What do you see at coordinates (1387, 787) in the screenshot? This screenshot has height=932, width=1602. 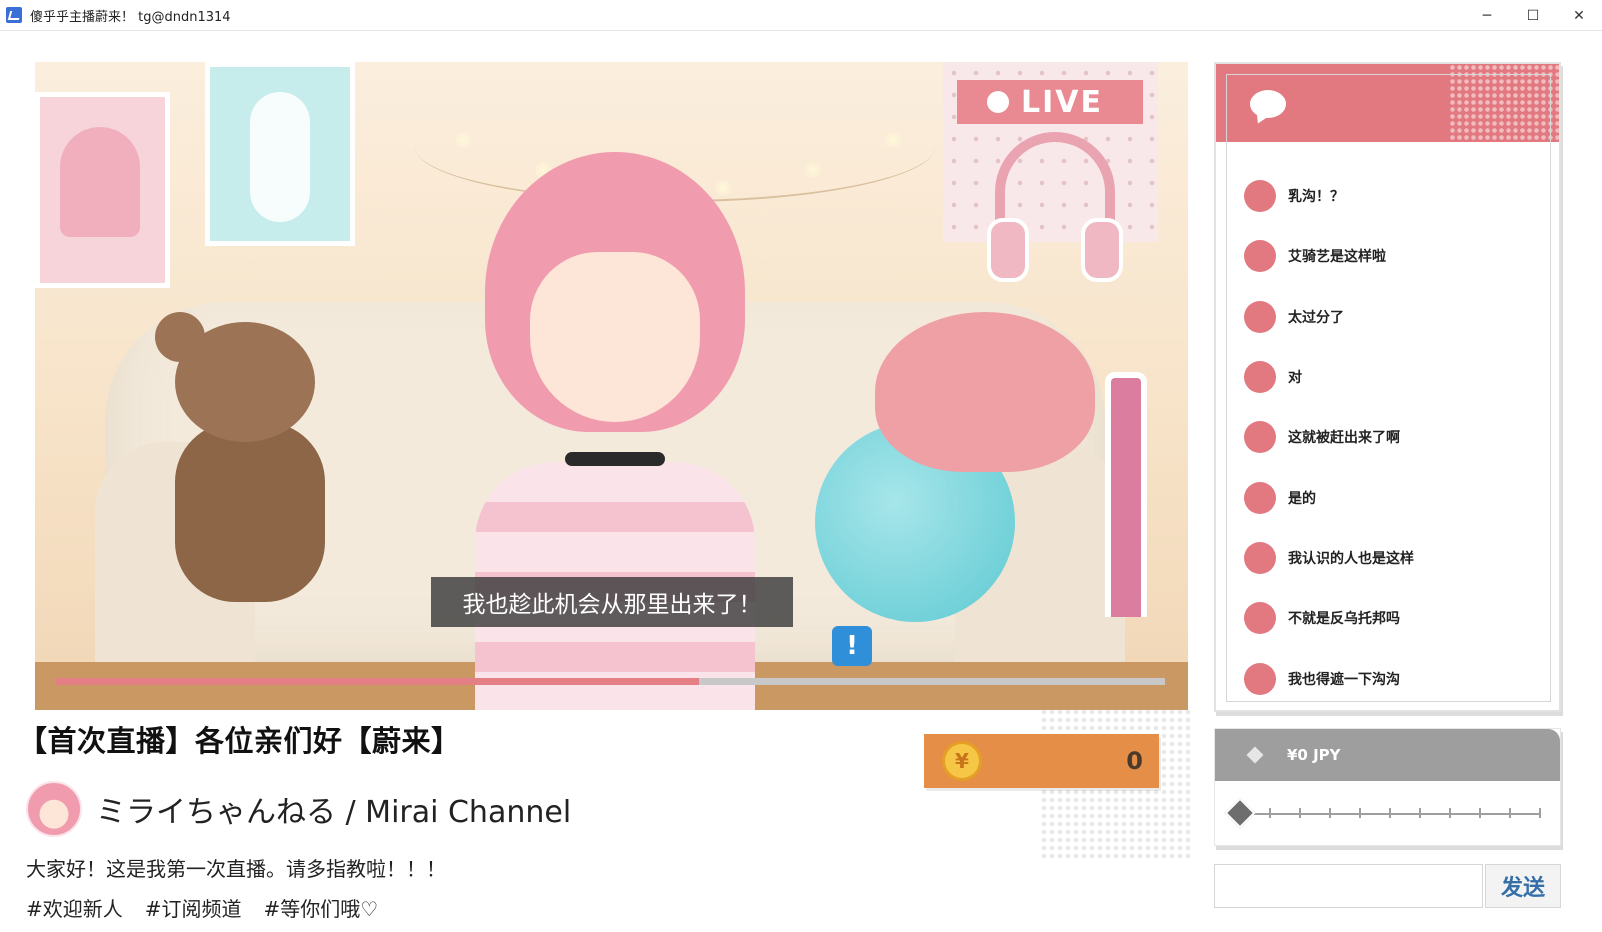 I see `tip-panel: ¥0 JPY` at bounding box center [1387, 787].